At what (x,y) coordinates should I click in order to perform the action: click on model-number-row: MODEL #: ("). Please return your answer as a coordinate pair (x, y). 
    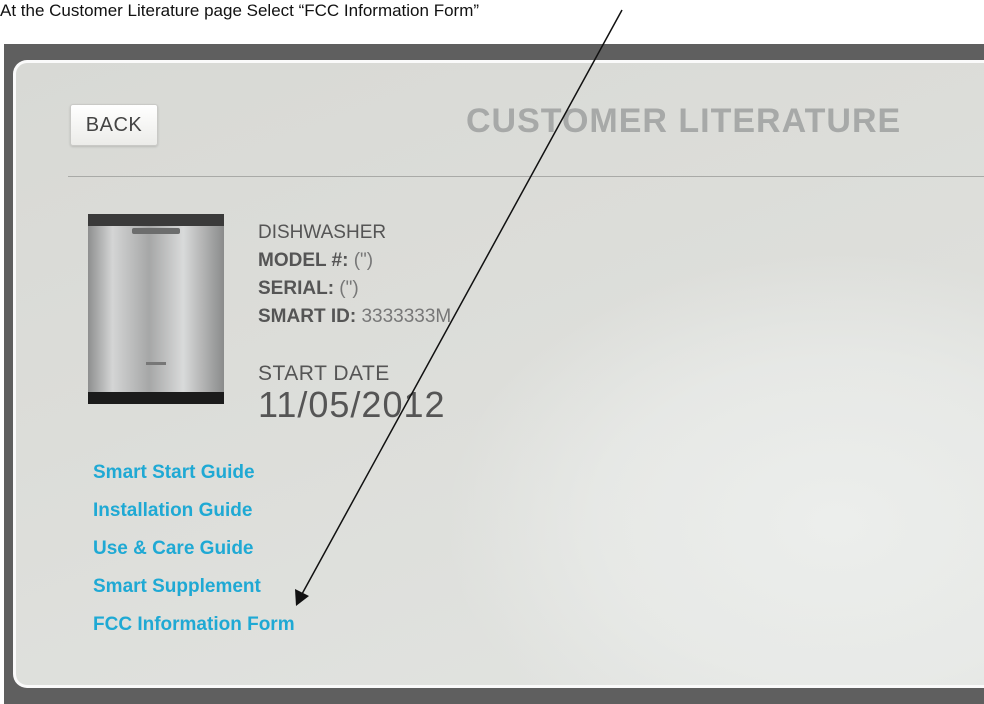
    Looking at the image, I should click on (316, 260).